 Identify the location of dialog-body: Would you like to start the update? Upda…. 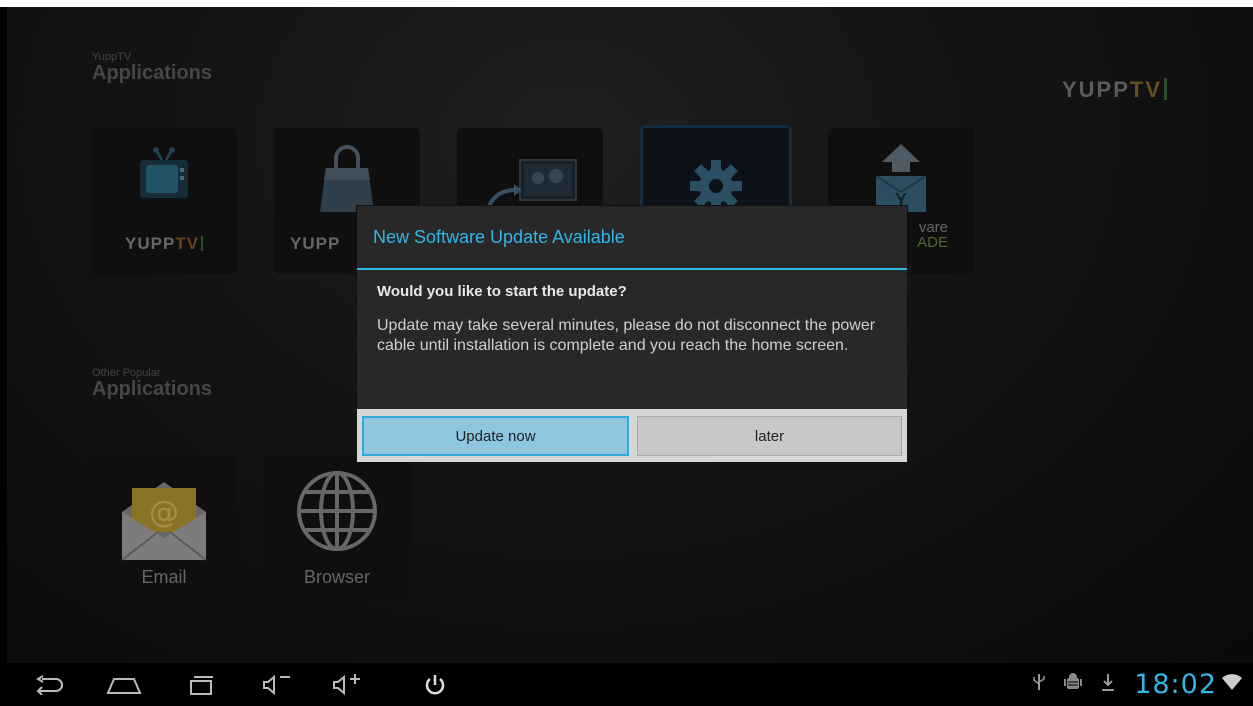
(632, 313).